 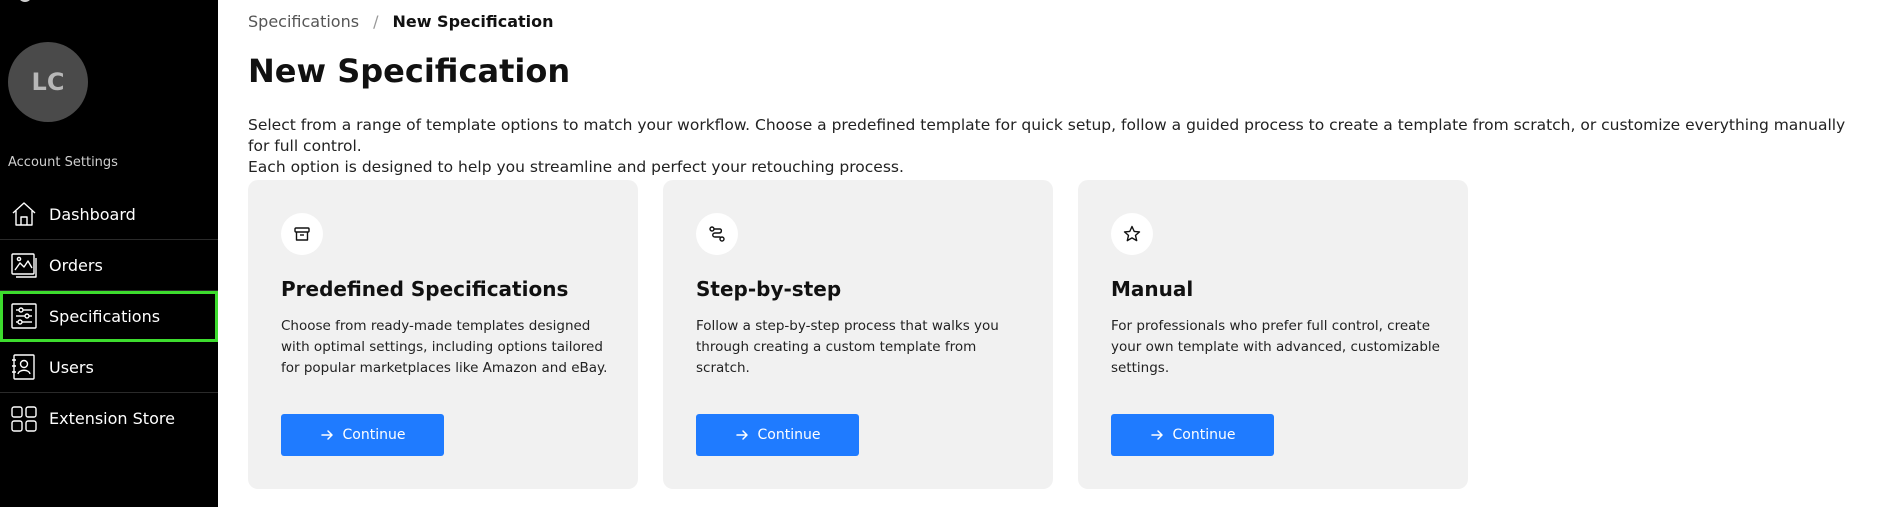 What do you see at coordinates (24, 316) in the screenshot?
I see `sliders-icon` at bounding box center [24, 316].